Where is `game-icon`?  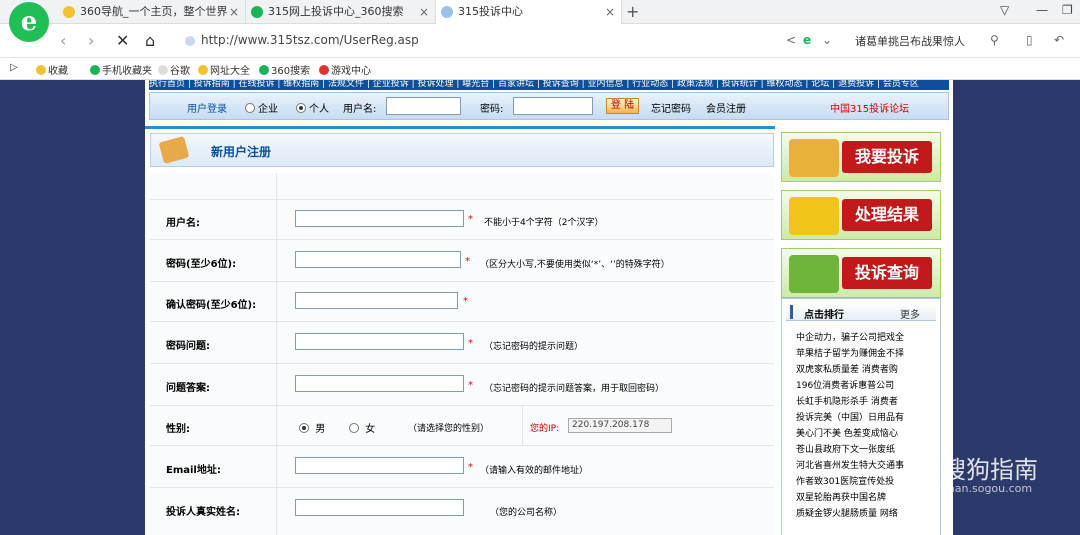 game-icon is located at coordinates (324, 70).